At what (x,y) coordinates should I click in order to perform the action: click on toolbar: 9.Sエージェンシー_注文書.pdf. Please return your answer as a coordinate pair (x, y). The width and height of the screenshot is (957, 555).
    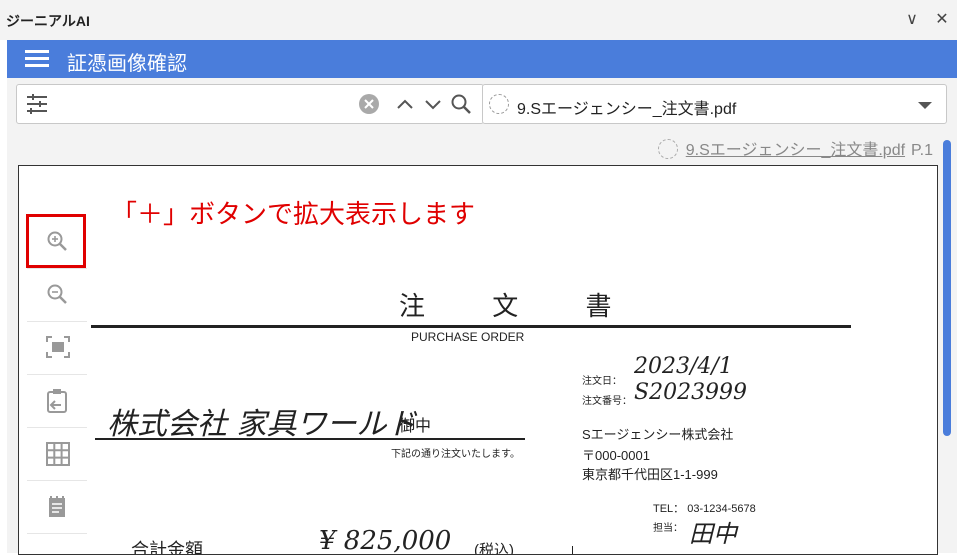
    Looking at the image, I should click on (482, 104).